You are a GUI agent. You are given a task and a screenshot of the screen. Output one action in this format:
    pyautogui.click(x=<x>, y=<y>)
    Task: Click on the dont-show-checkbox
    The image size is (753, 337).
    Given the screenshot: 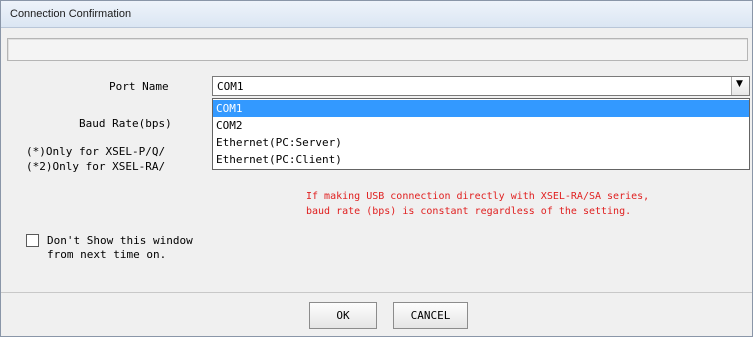 What is the action you would take?
    pyautogui.click(x=32, y=240)
    